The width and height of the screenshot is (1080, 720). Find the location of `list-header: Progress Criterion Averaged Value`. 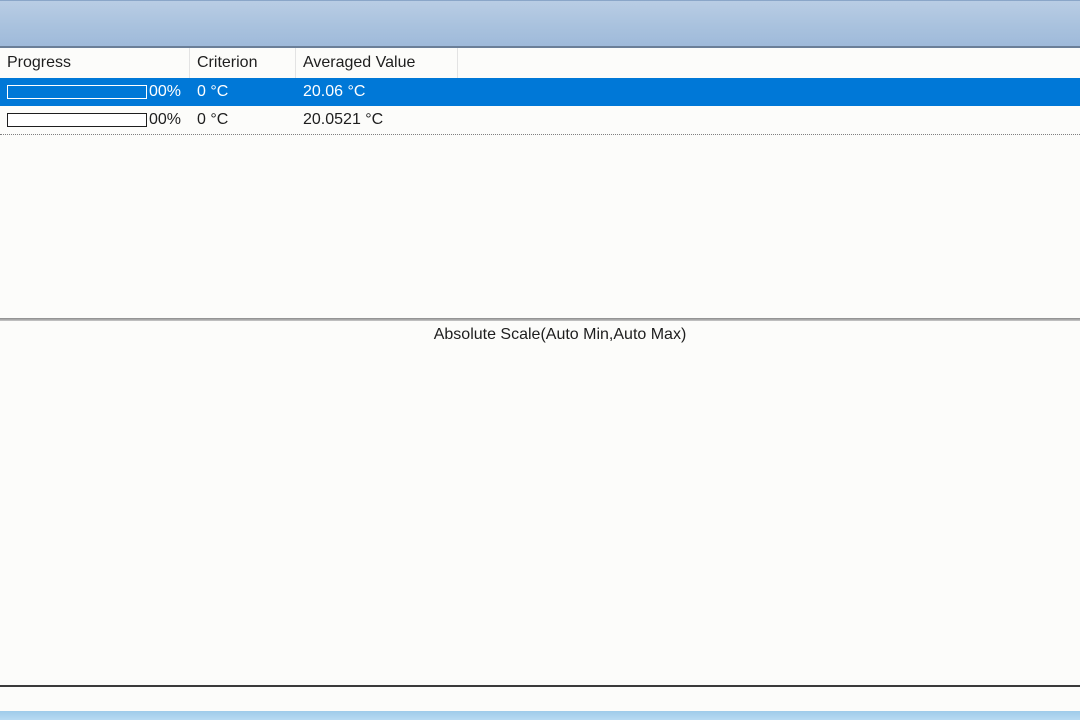

list-header: Progress Criterion Averaged Value is located at coordinates (540, 63).